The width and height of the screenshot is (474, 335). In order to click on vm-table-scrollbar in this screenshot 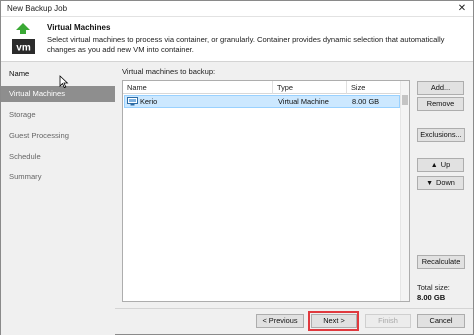, I will do `click(404, 191)`.